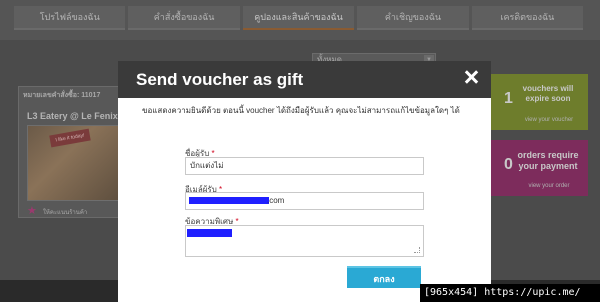  Describe the element at coordinates (304, 241) in the screenshot. I see `message-textarea` at that location.